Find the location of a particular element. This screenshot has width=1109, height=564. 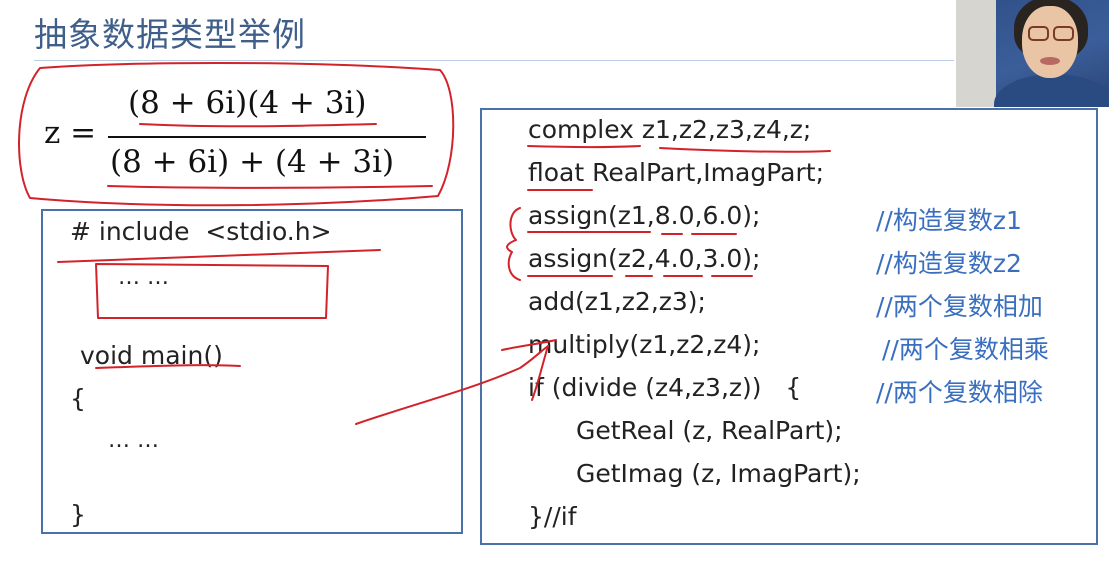

code-line-close-brace: } is located at coordinates (78, 514).